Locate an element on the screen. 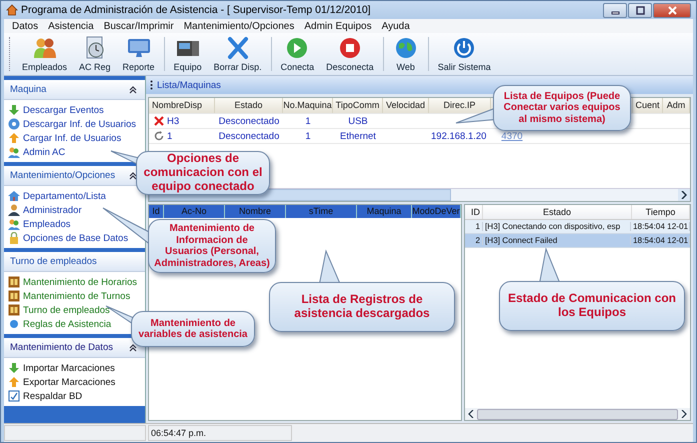  toolbar-button: Desconecta is located at coordinates (350, 54).